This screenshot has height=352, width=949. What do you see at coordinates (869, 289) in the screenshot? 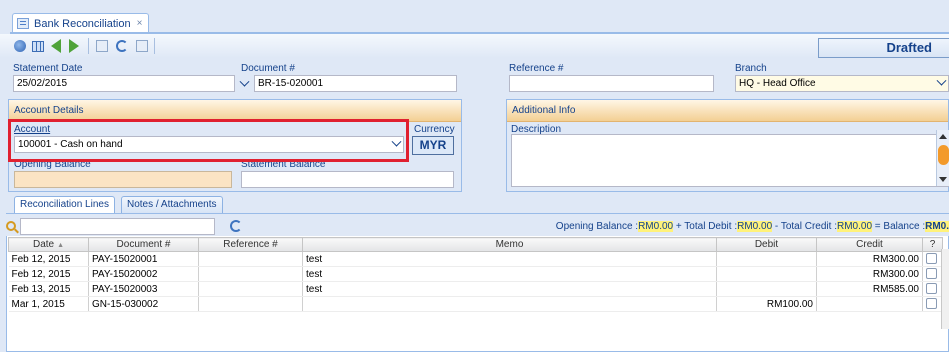
I see `cell-credit: RM585.00` at bounding box center [869, 289].